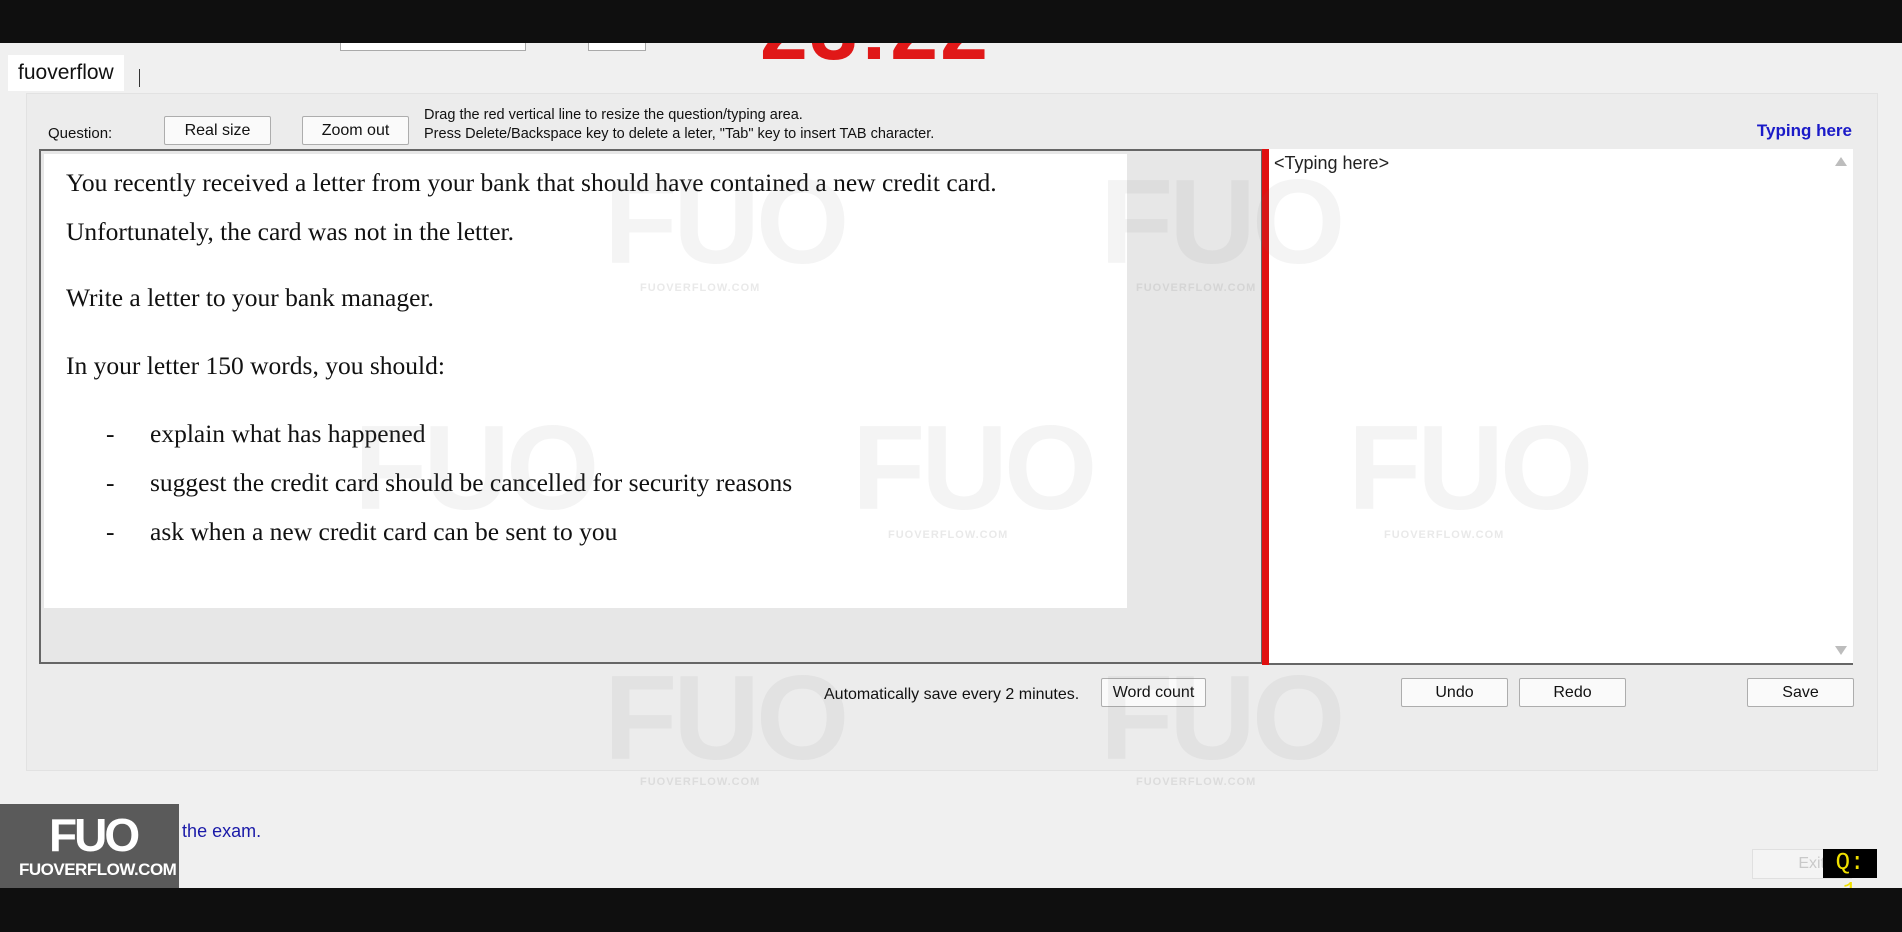  What do you see at coordinates (433, 47) in the screenshot?
I see `top-dropdown-stub` at bounding box center [433, 47].